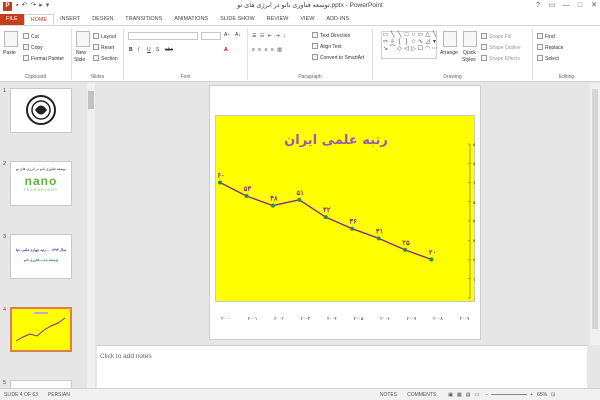  I want to click on convert-smartart-button: Convert to SmartArt, so click(338, 57).